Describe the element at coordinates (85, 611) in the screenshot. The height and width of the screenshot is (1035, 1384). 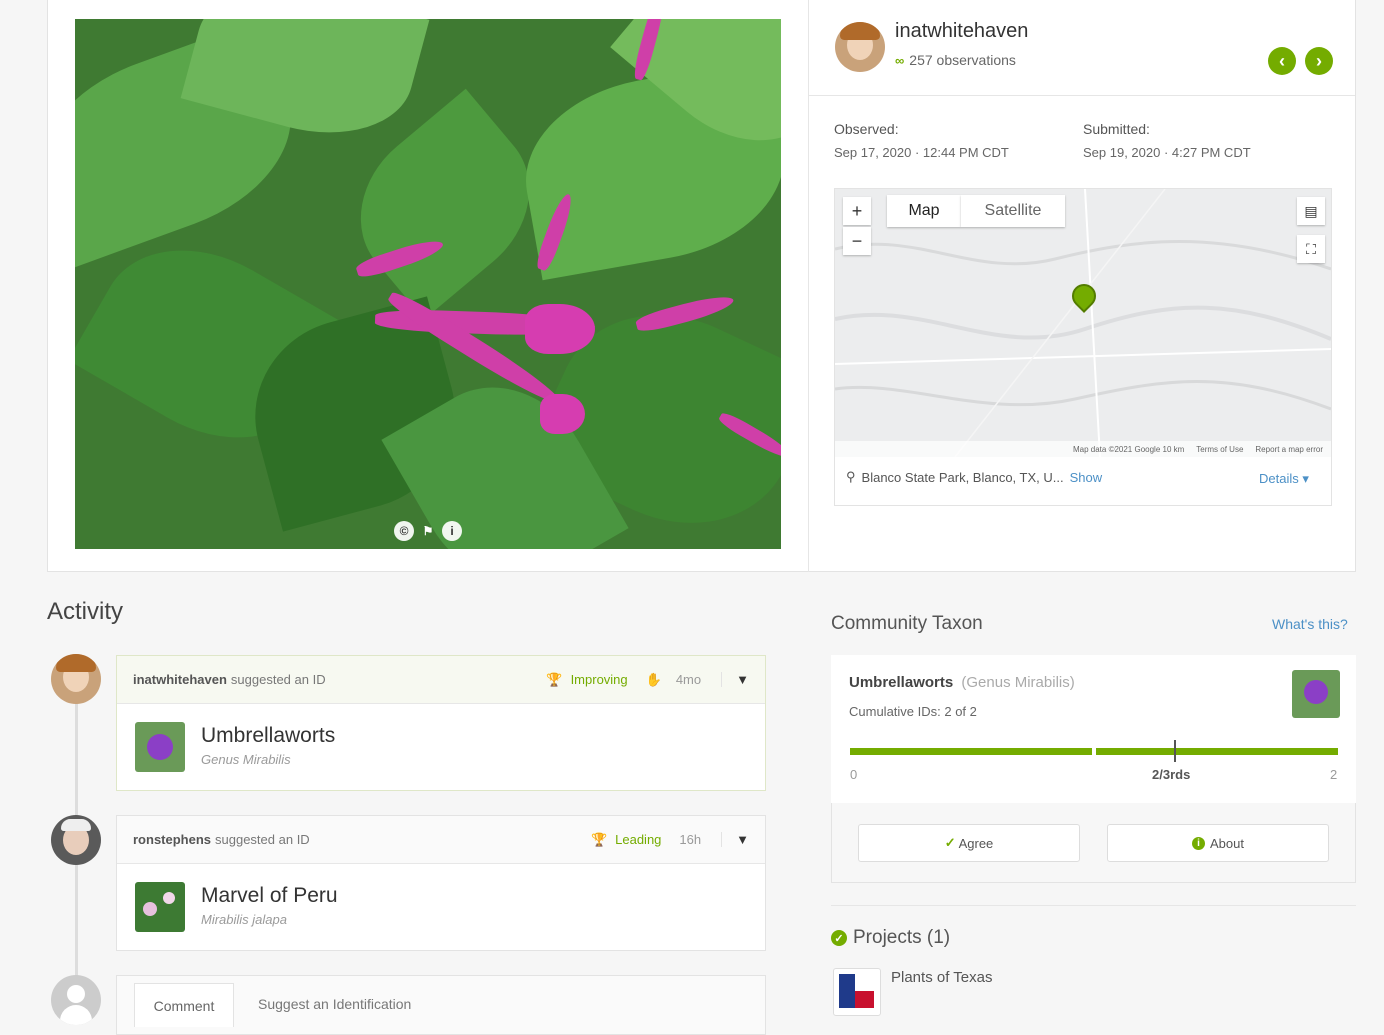
I see `activity-title: Activity` at that location.